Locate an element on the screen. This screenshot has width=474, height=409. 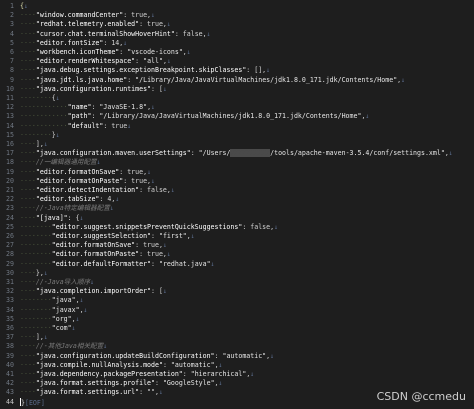
code-line: 11 ········{↓ is located at coordinates (237, 98).